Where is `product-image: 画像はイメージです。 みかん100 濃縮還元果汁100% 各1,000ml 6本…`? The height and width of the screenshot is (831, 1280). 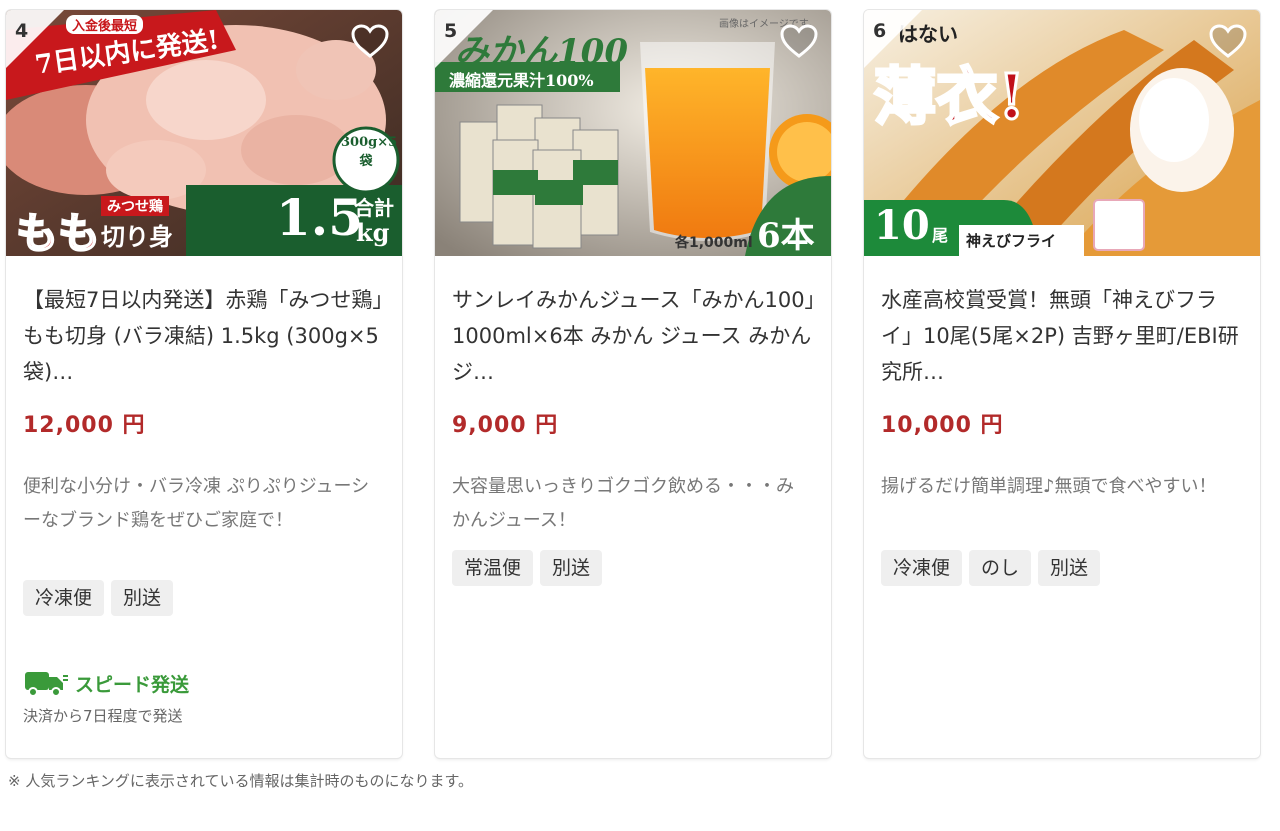
product-image: 画像はイメージです。 みかん100 濃縮還元果汁100% 各1,000ml 6本… is located at coordinates (633, 133).